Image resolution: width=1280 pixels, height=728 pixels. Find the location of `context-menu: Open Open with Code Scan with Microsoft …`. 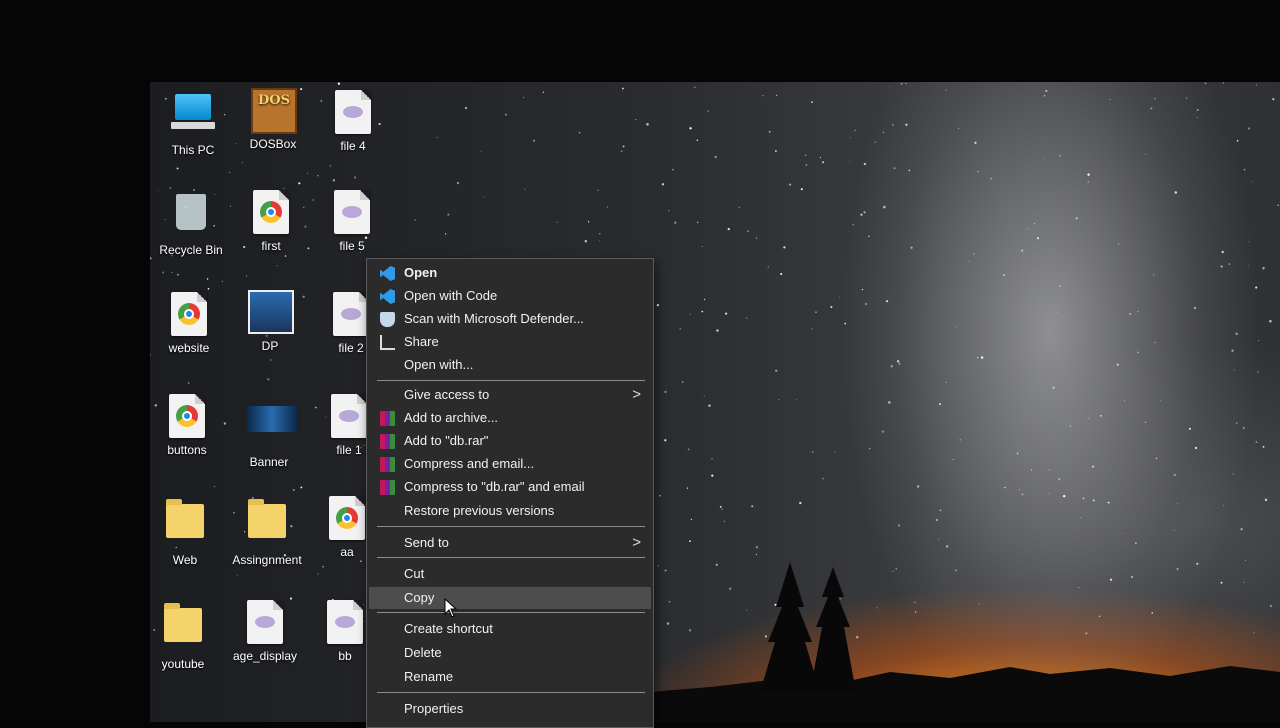

context-menu: Open Open with Code Scan with Microsoft … is located at coordinates (510, 493).